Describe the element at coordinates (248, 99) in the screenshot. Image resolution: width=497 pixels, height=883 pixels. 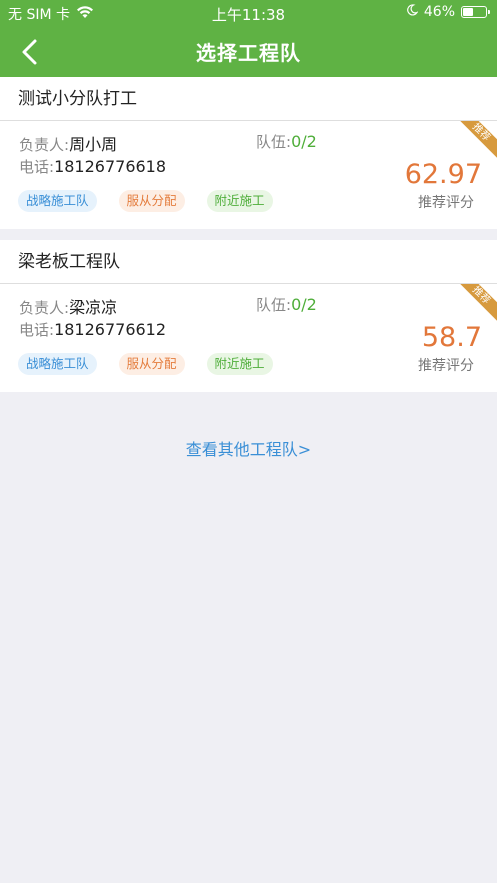
I see `team-name: 测试小分队打工` at that location.